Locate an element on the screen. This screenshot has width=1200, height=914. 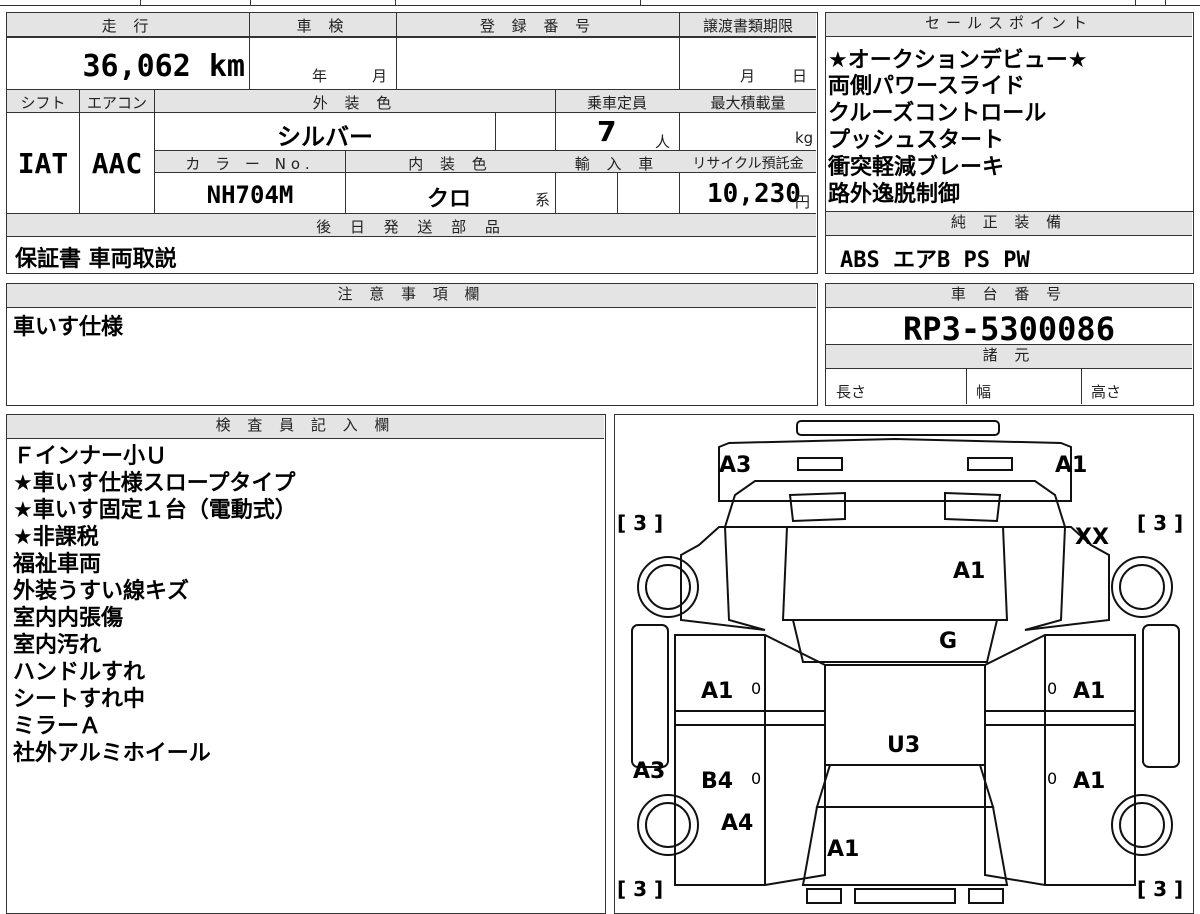
inspection-label: 車 検 is located at coordinates (323, 26).